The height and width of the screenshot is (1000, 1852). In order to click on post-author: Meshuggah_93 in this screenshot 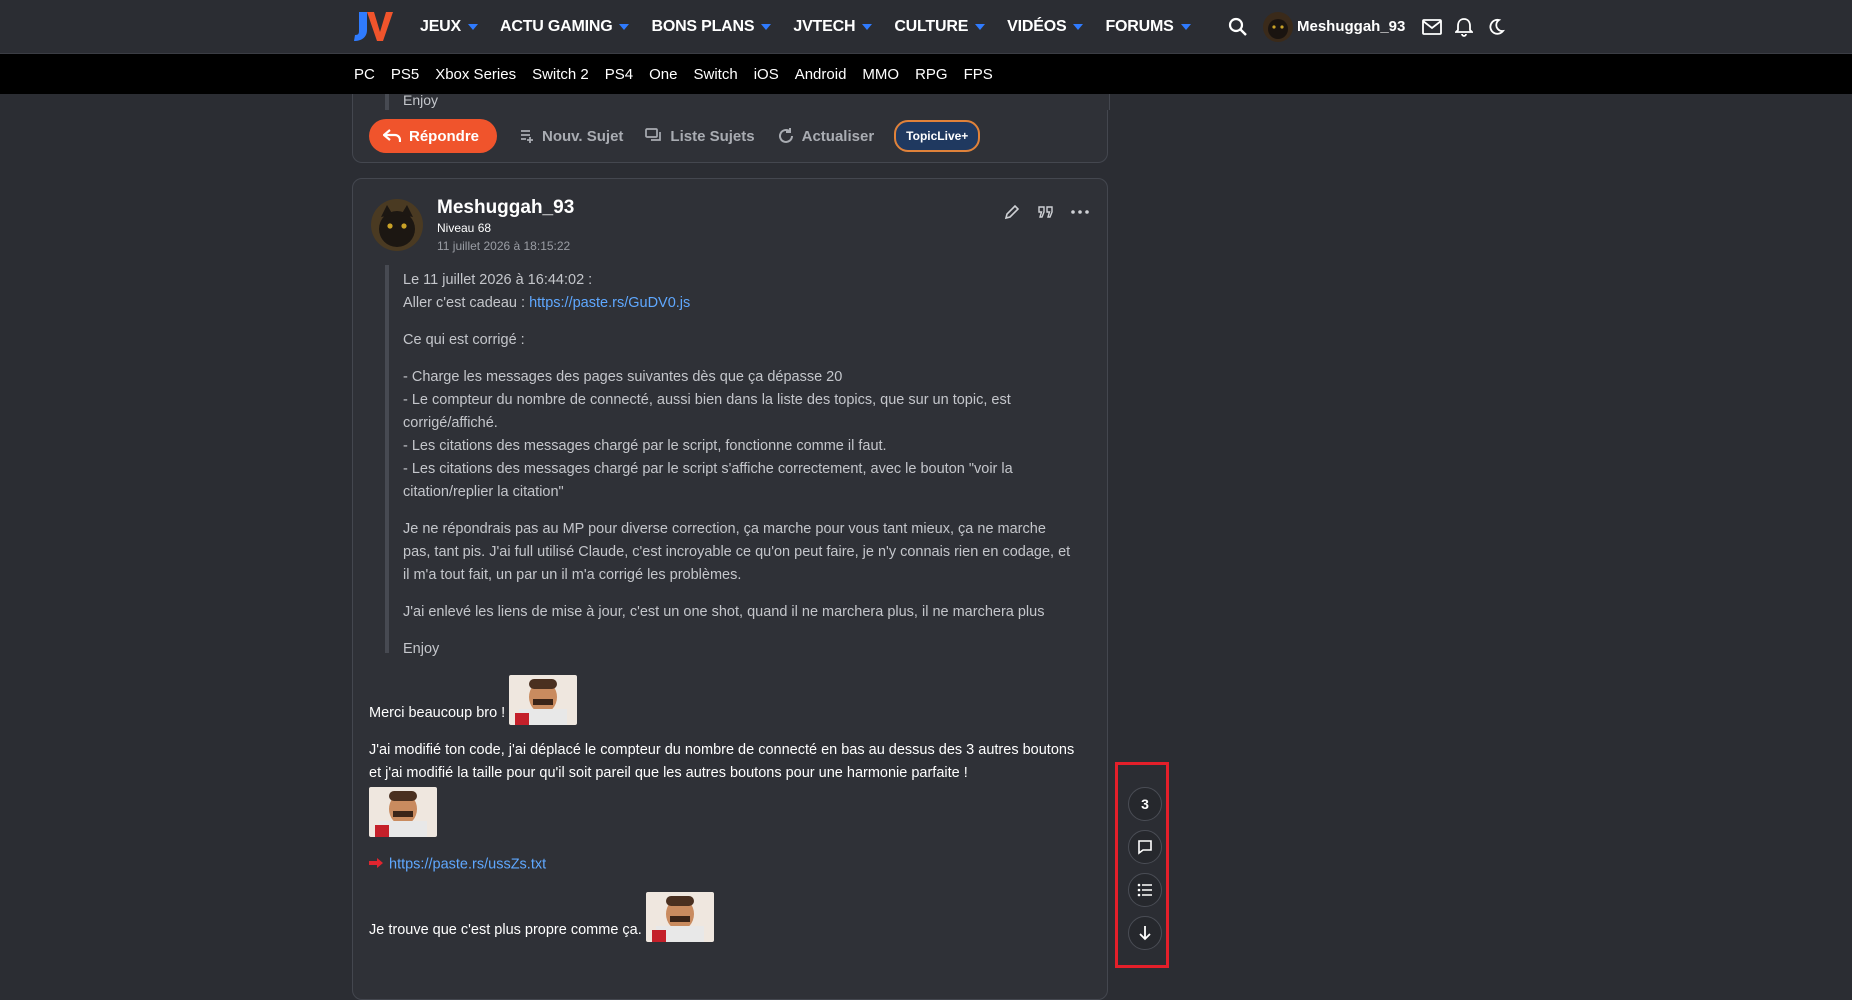, I will do `click(505, 208)`.